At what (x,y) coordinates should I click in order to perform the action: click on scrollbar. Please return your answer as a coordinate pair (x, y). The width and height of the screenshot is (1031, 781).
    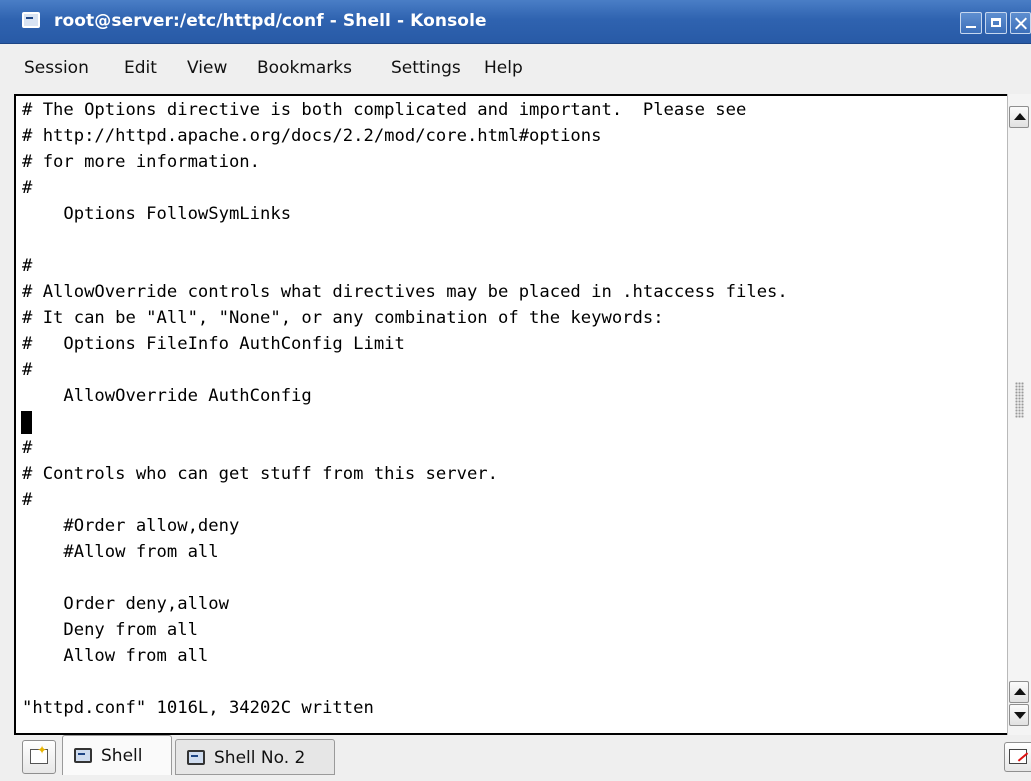
    Looking at the image, I should click on (1019, 414).